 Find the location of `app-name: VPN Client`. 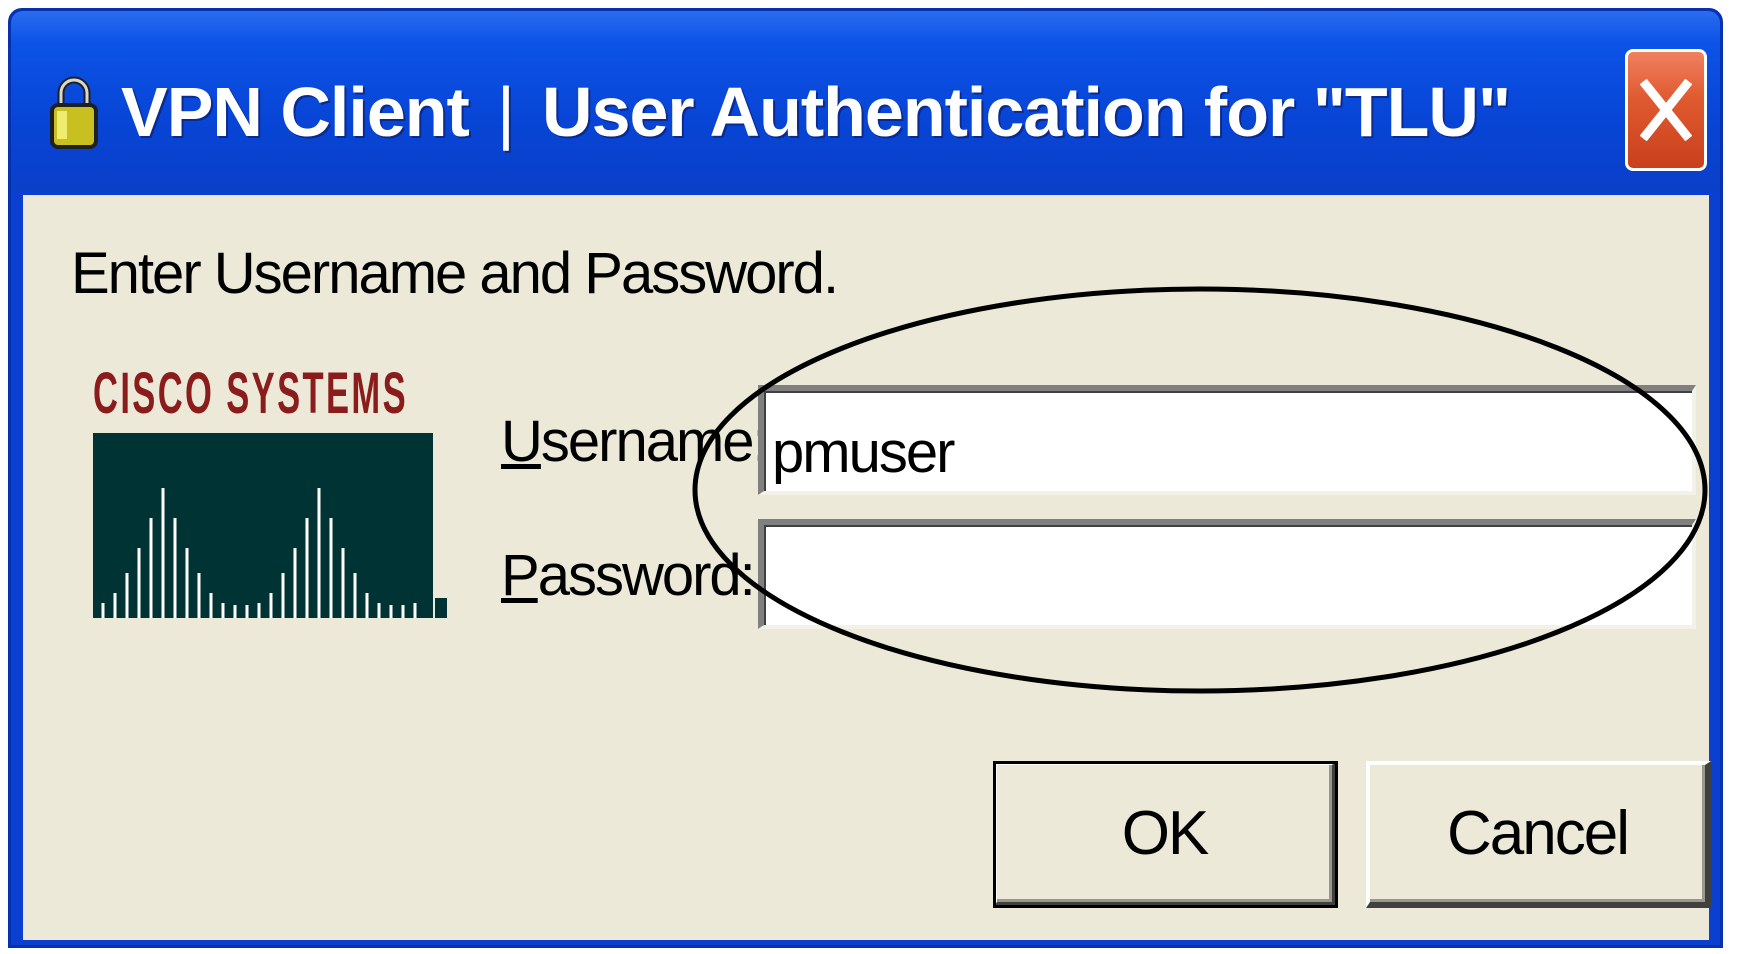

app-name: VPN Client is located at coordinates (295, 112).